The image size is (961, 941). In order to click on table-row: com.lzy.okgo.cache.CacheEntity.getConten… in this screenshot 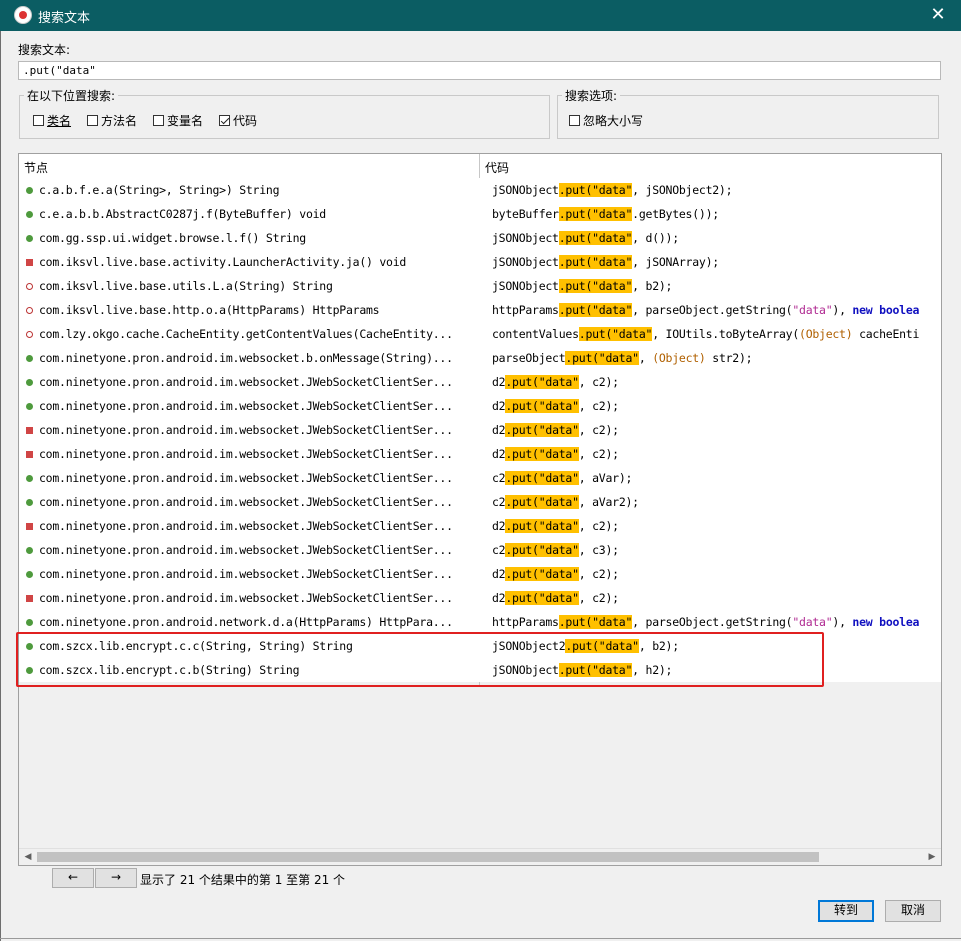, I will do `click(480, 334)`.